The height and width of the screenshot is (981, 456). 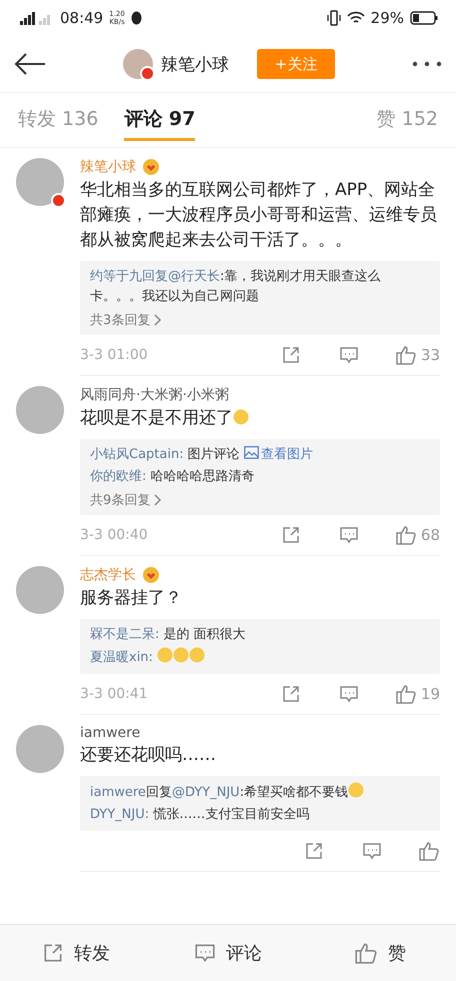 What do you see at coordinates (120, 500) in the screenshot?
I see `more-replies-link: 共9条回复` at bounding box center [120, 500].